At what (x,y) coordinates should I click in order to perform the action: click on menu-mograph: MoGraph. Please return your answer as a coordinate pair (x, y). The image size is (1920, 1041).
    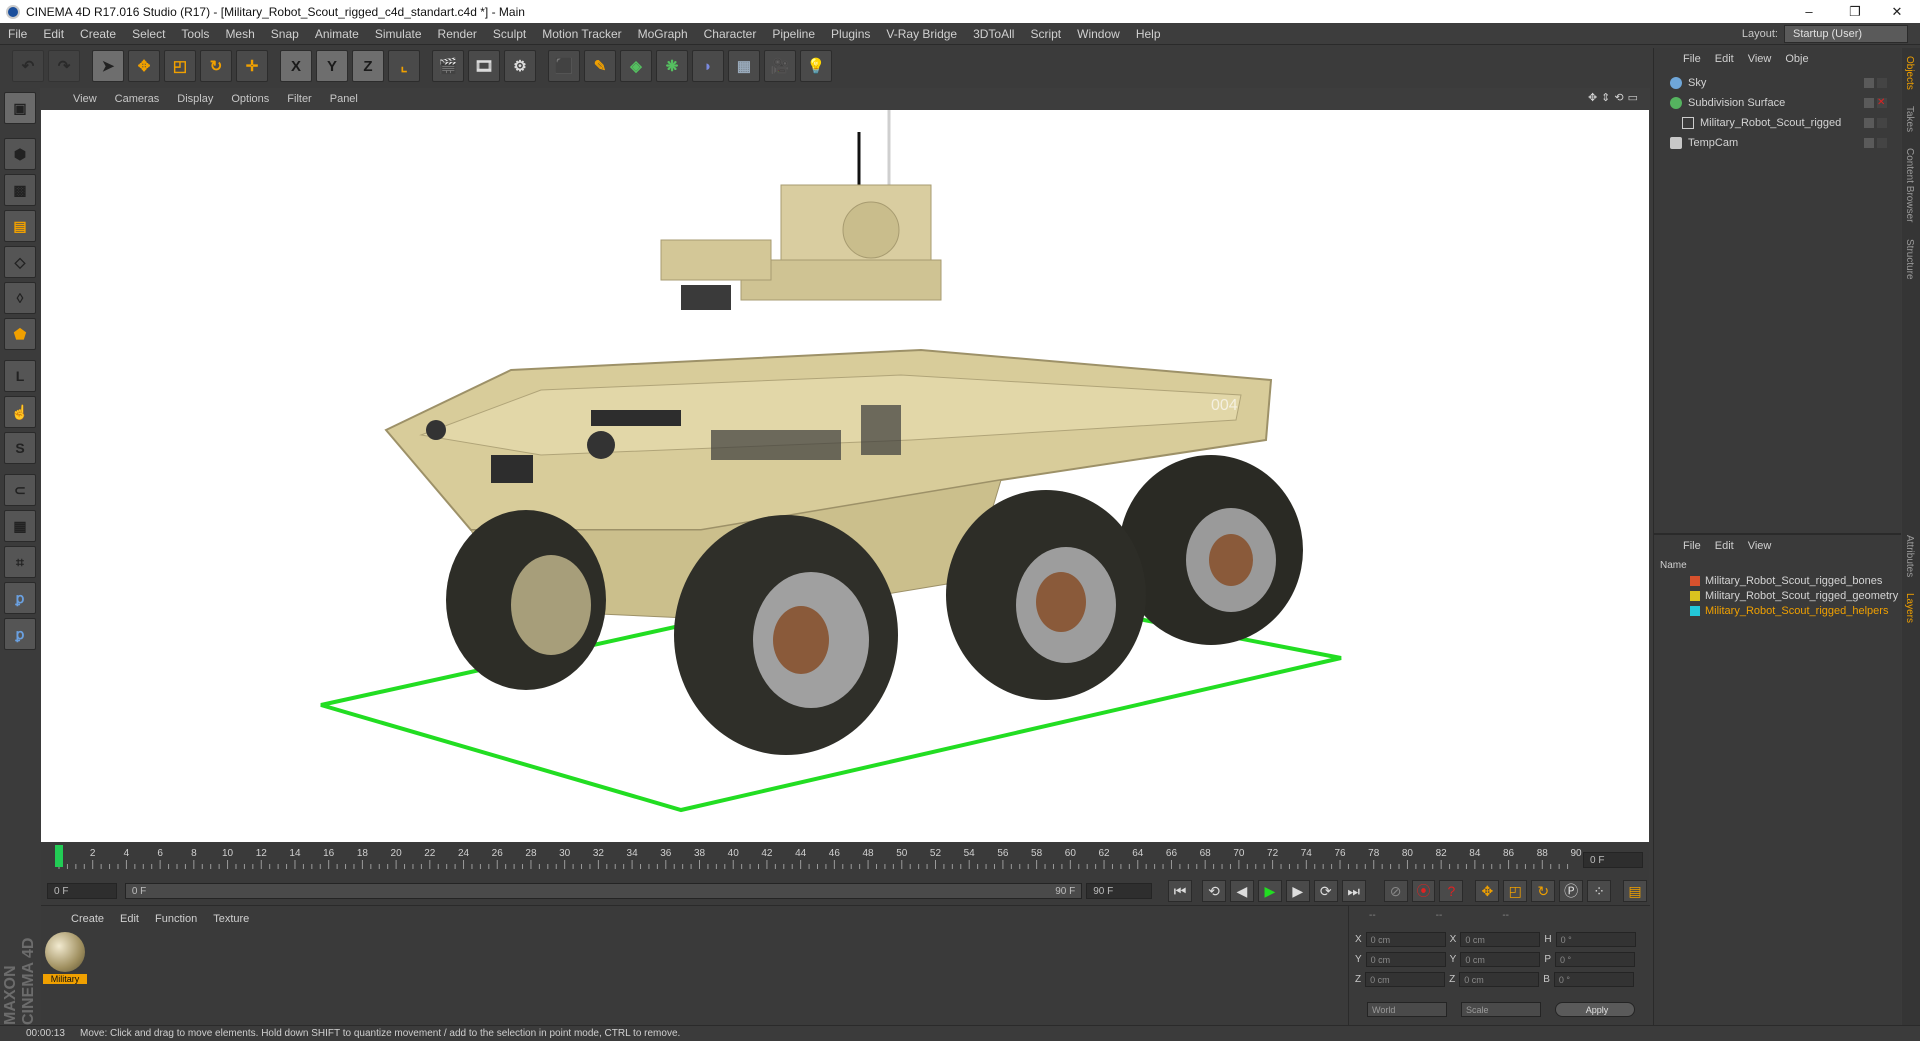
    Looking at the image, I should click on (663, 34).